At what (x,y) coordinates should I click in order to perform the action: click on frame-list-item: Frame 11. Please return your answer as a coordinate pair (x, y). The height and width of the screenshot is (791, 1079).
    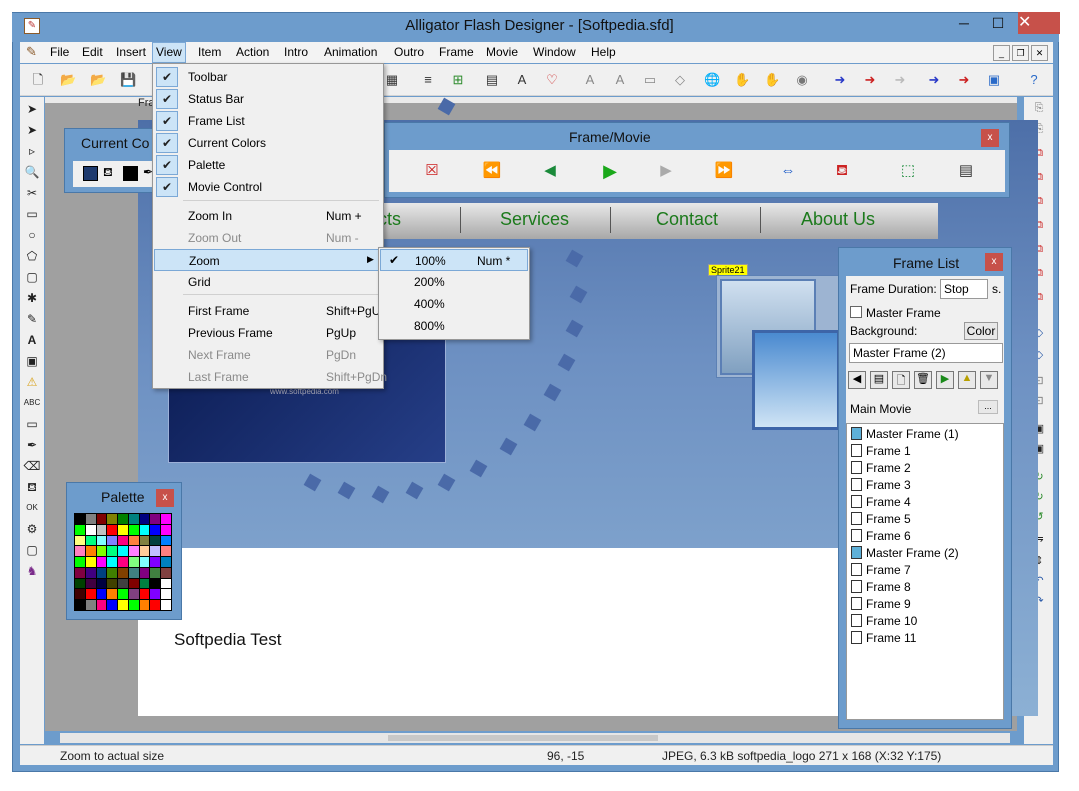
    Looking at the image, I should click on (883, 638).